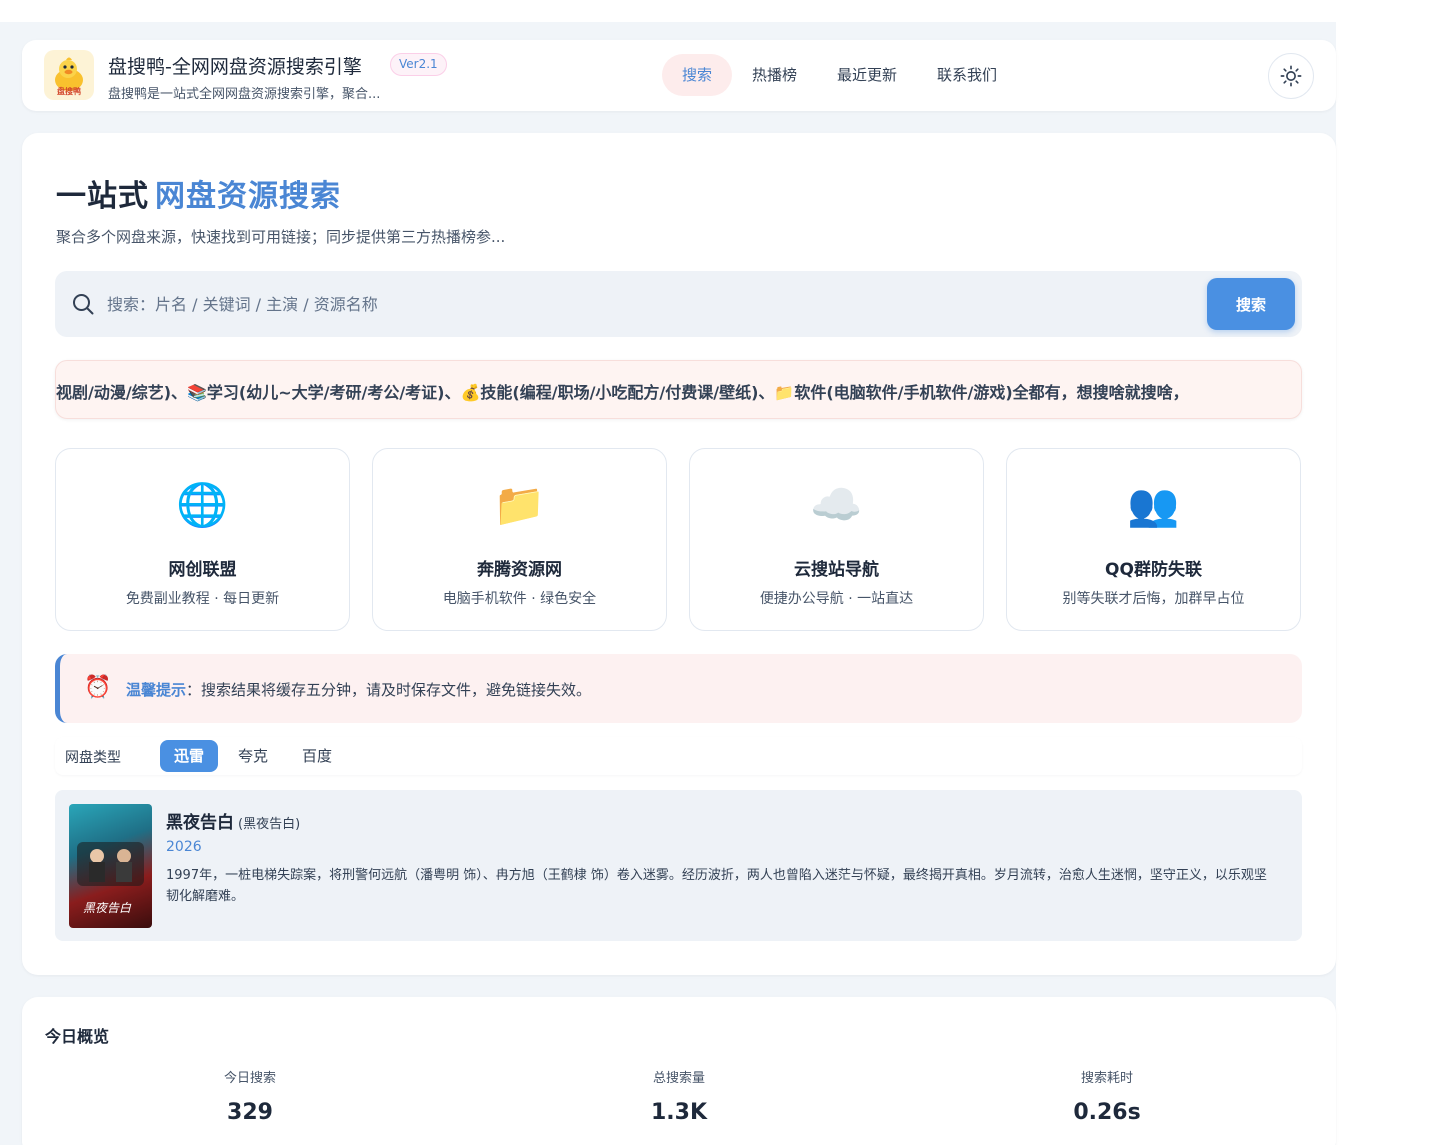  What do you see at coordinates (1153, 599) in the screenshot?
I see `tile-subtitle: 别等失联才后悔，加群早占位` at bounding box center [1153, 599].